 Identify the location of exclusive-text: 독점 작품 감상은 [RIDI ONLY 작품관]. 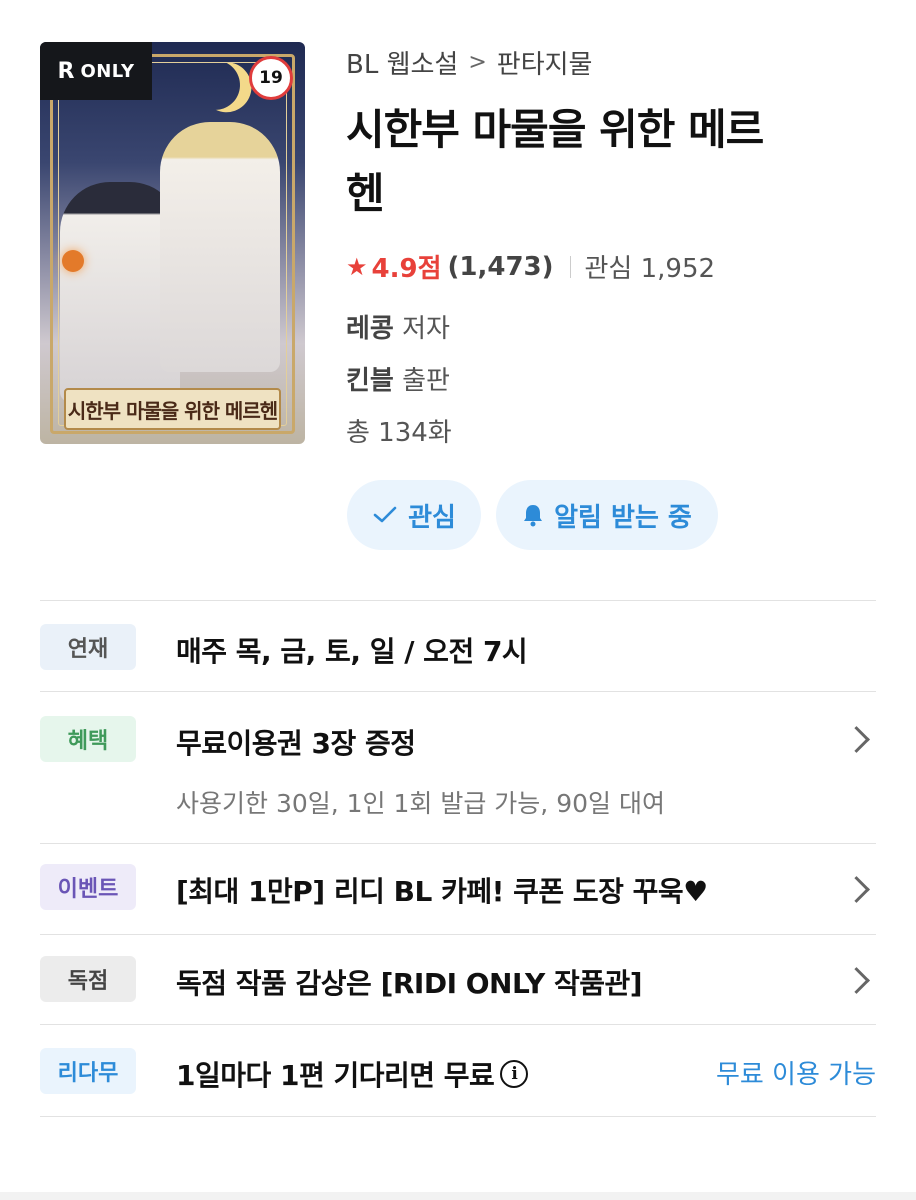
(409, 983).